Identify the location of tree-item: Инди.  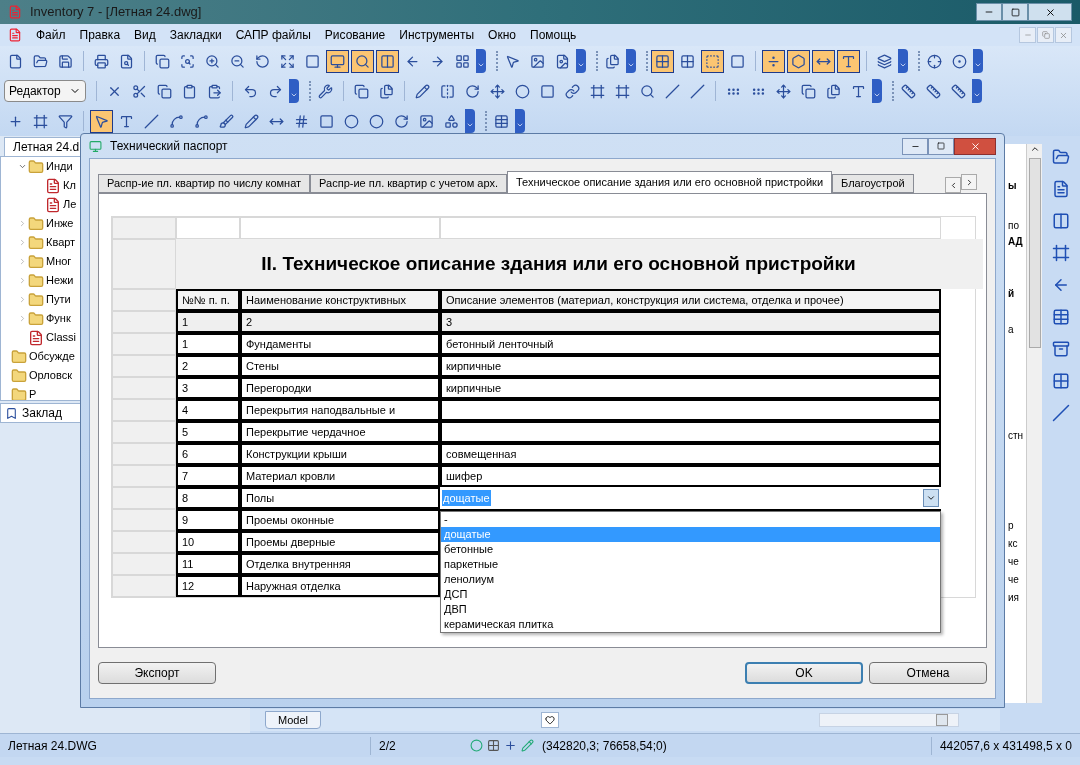
(59, 166).